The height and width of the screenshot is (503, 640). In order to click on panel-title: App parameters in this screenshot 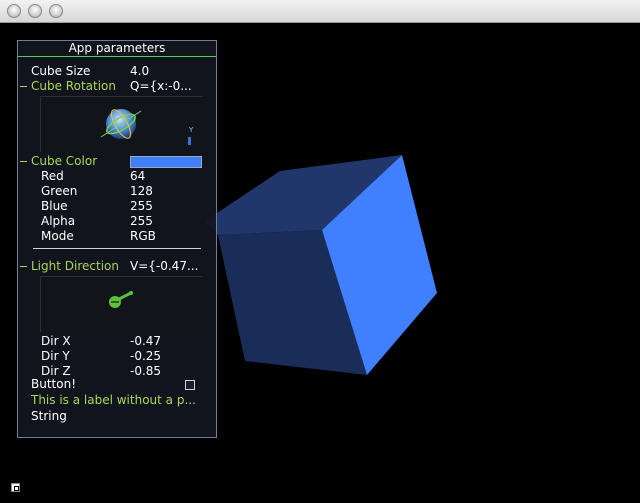, I will do `click(117, 49)`.